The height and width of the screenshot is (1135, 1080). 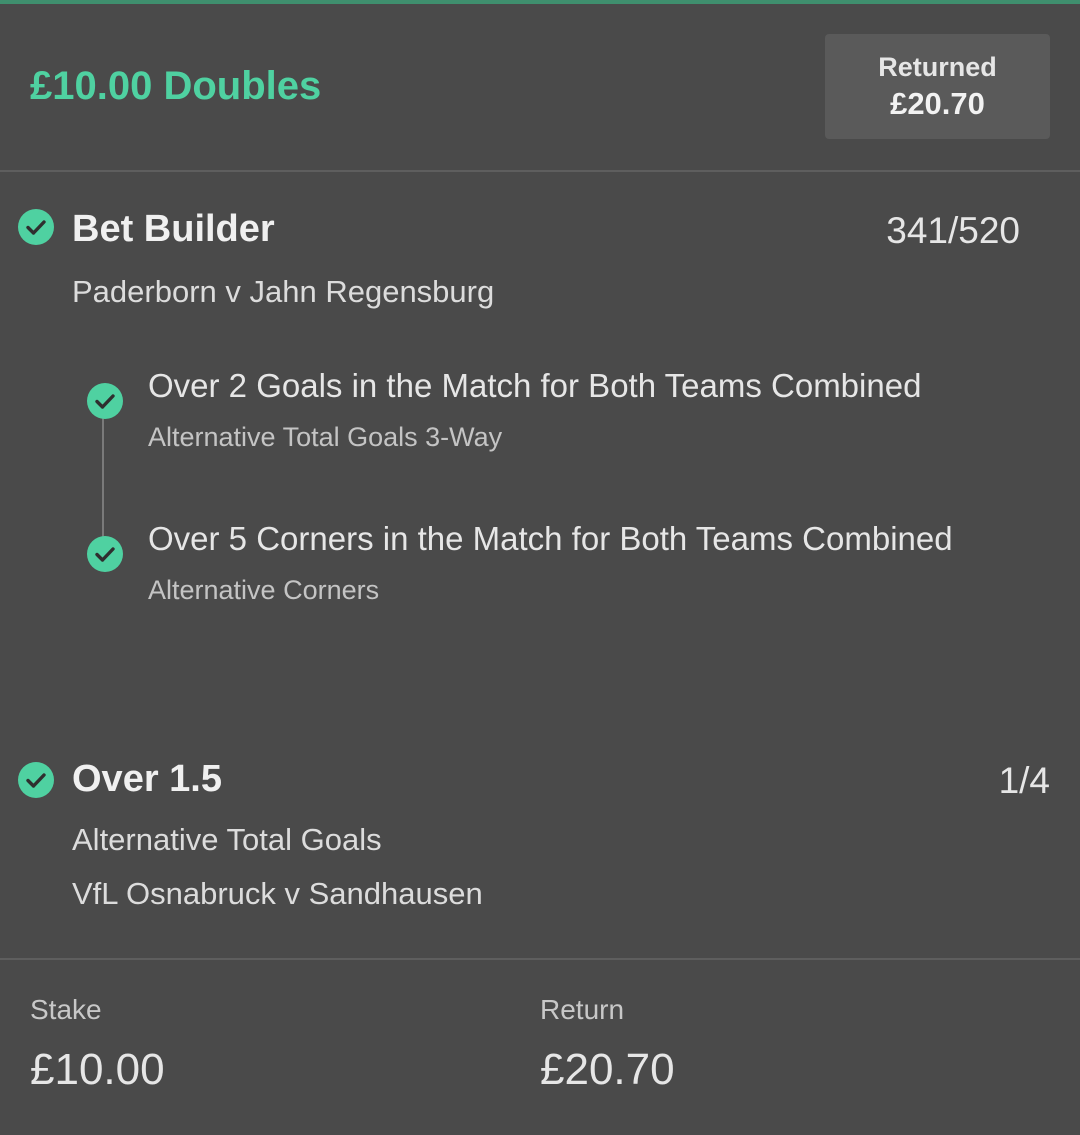 I want to click on bet-header: £10.00 Doubles Returned £20.70, so click(x=540, y=88).